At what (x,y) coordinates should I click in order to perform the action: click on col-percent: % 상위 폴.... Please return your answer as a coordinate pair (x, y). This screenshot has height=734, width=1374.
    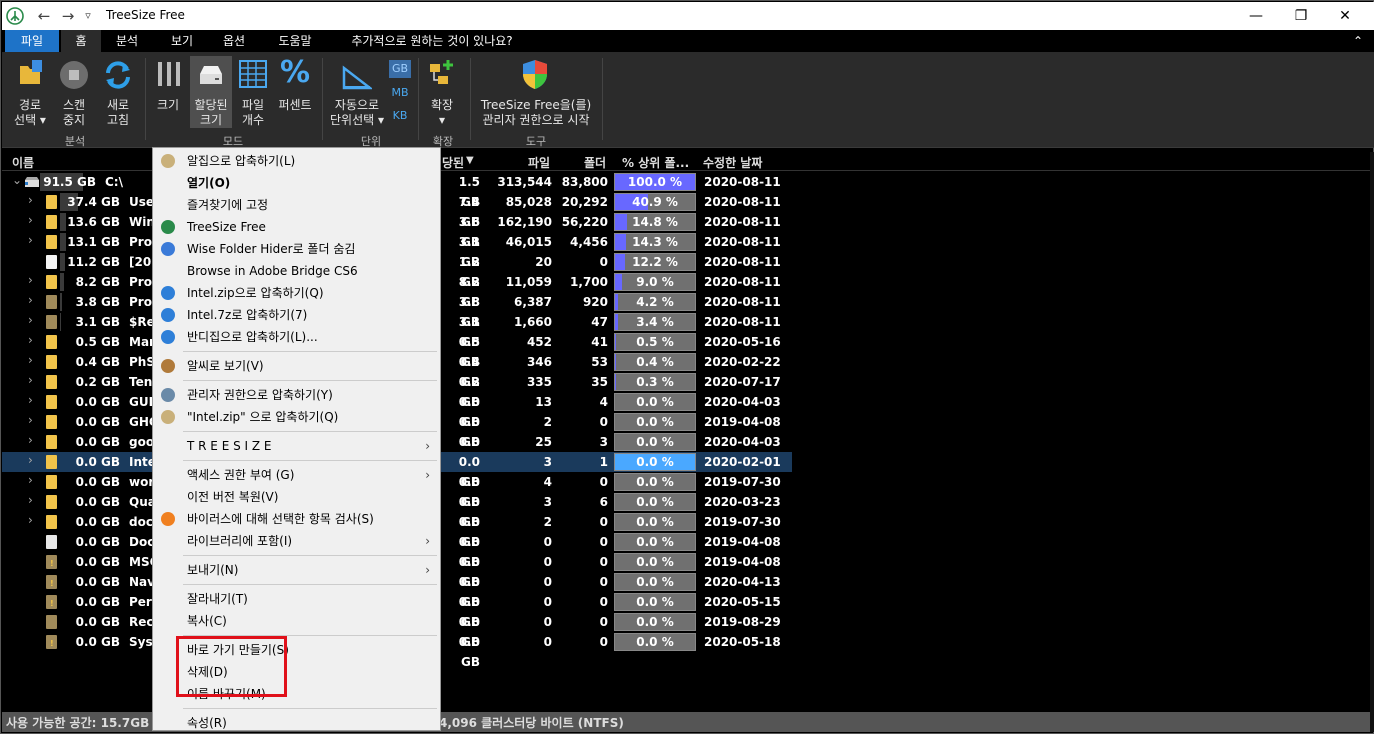
    Looking at the image, I should click on (655, 162).